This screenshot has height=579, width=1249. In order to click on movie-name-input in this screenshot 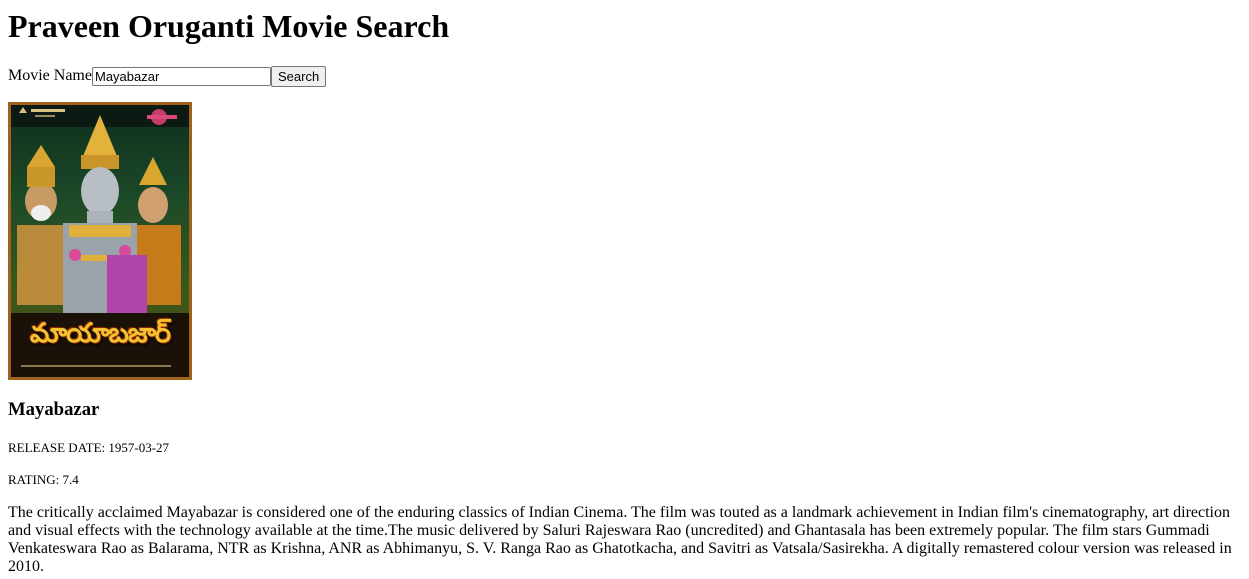, I will do `click(181, 76)`.